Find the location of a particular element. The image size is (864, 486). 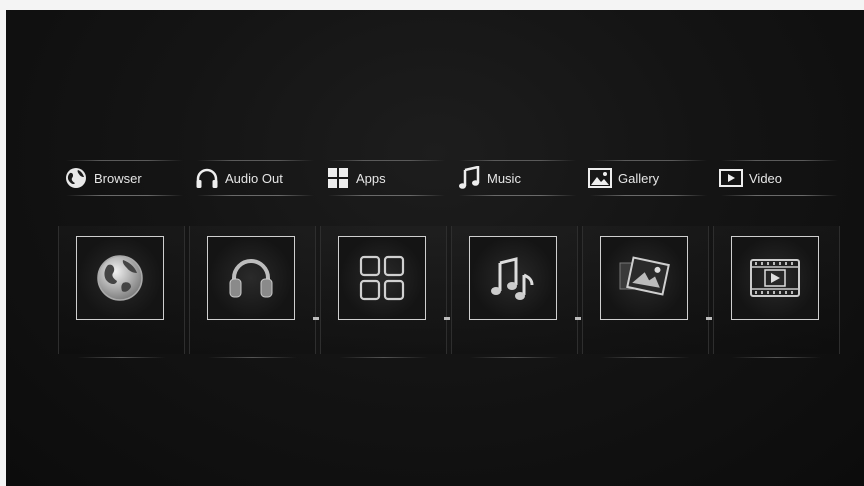

panel-video is located at coordinates (773, 292).